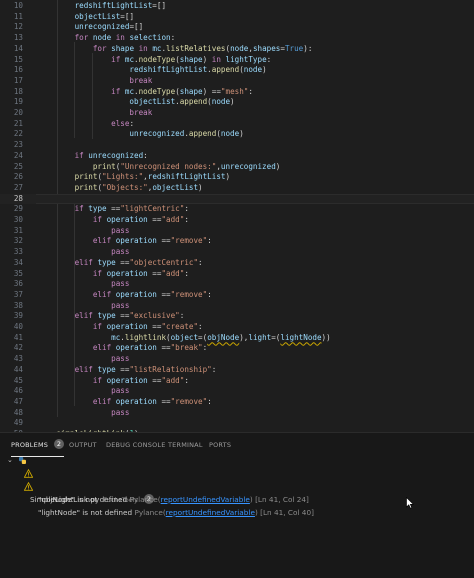  Describe the element at coordinates (237, 370) in the screenshot. I see `code-line: 44 elif type =="listRelationship":` at that location.